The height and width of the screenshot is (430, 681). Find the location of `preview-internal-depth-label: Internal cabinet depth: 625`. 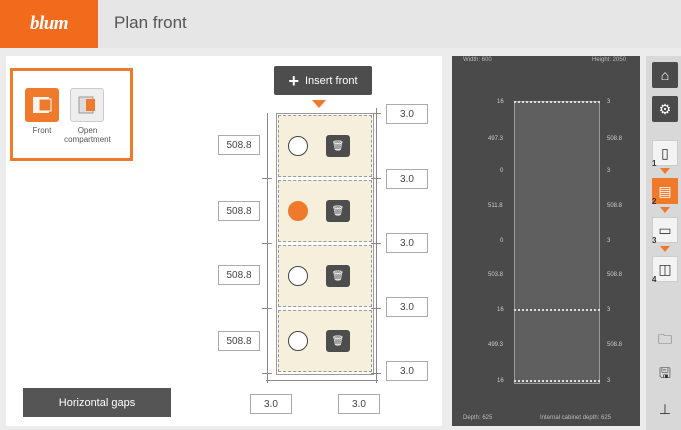

preview-internal-depth-label: Internal cabinet depth: 625 is located at coordinates (576, 418).